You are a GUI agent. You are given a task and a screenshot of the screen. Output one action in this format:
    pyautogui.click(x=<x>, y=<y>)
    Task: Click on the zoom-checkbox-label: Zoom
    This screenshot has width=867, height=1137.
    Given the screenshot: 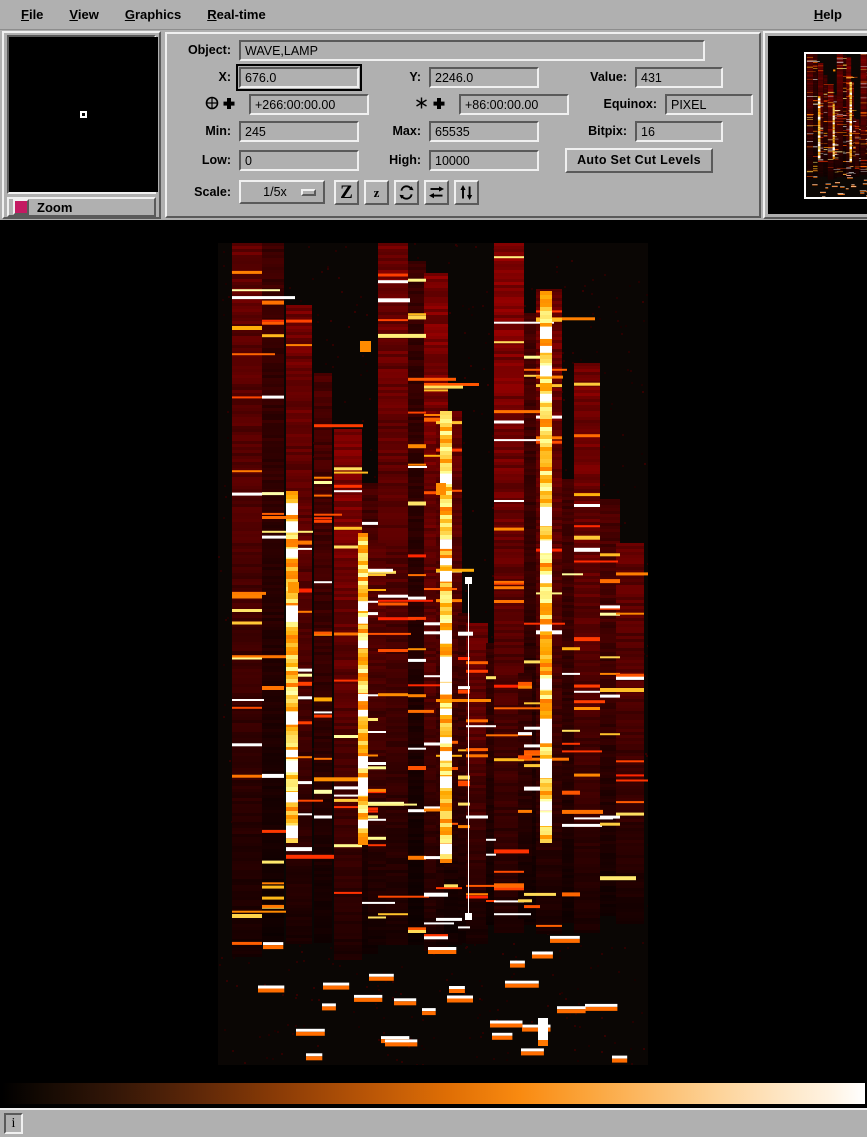 What is the action you would take?
    pyautogui.click(x=55, y=207)
    